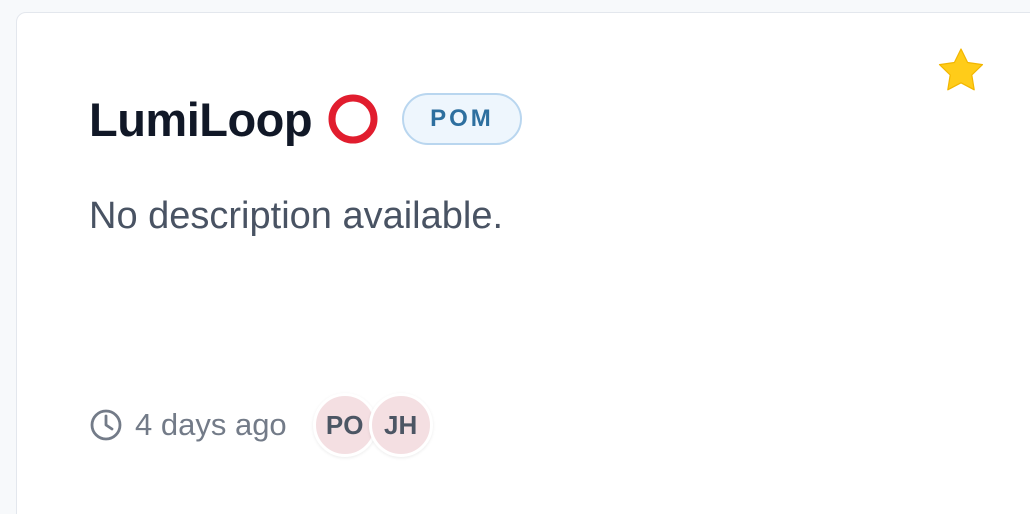  Describe the element at coordinates (344, 425) in the screenshot. I see `avatar: PO` at that location.